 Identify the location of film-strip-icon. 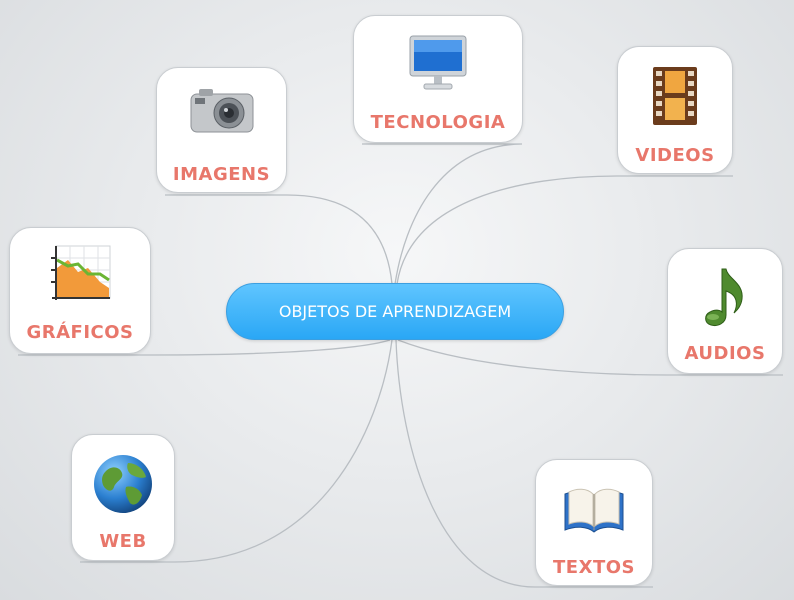
(675, 98).